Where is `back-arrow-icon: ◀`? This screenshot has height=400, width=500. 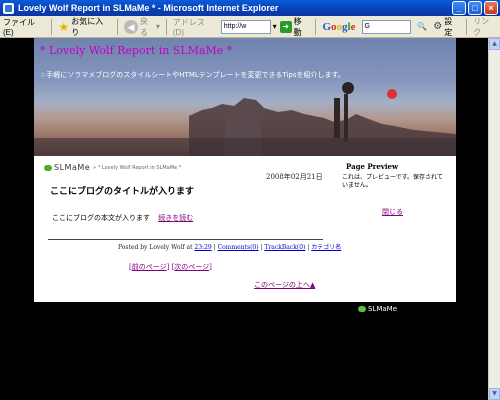 back-arrow-icon: ◀ is located at coordinates (131, 26).